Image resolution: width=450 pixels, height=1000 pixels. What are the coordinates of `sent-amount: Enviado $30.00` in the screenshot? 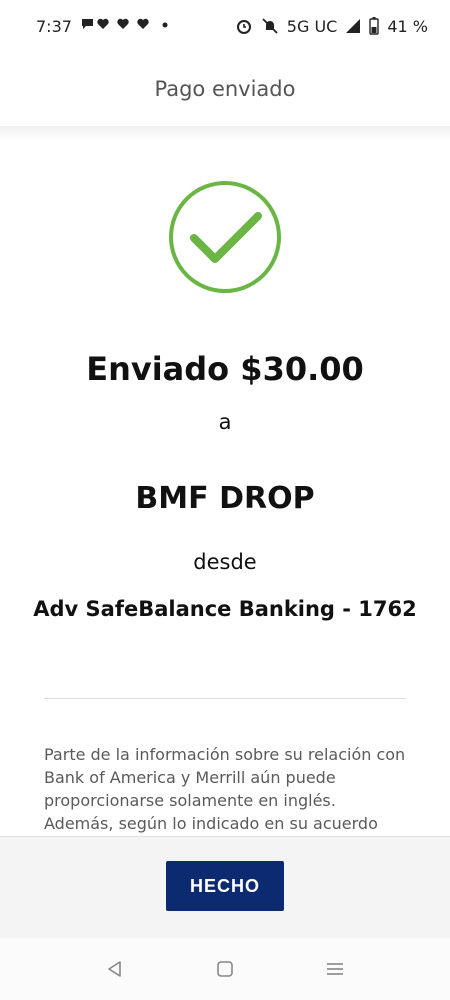 It's located at (225, 369).